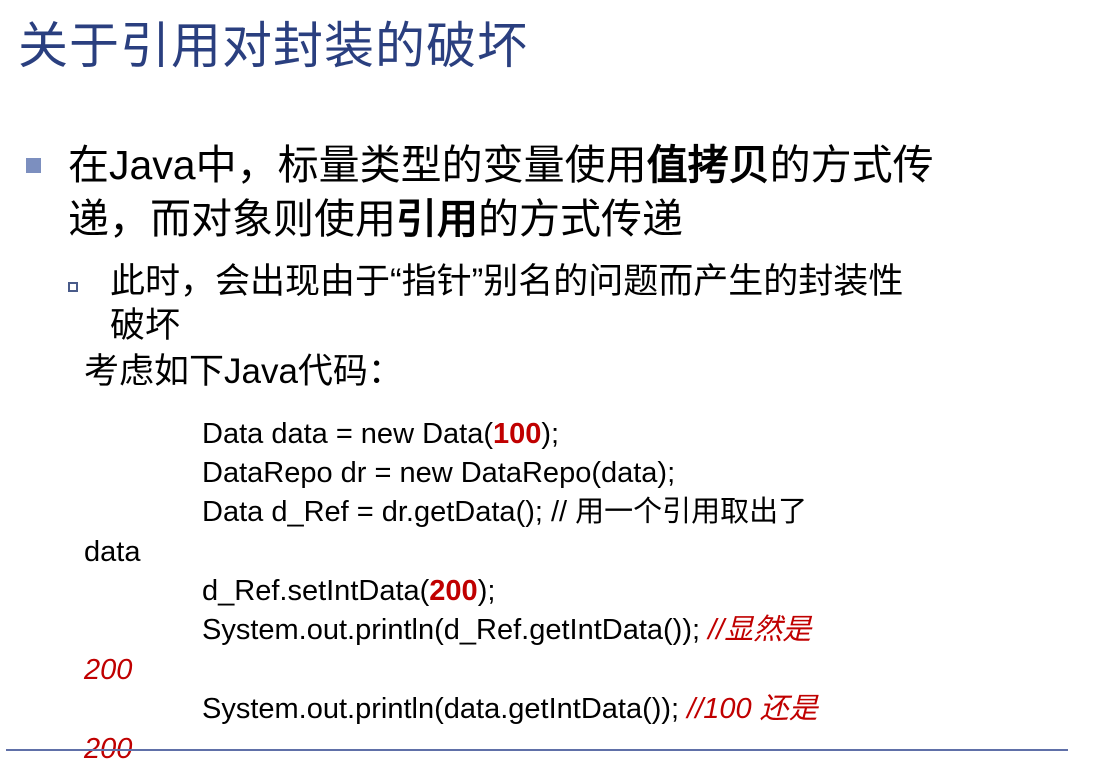 Image resolution: width=1094 pixels, height=769 pixels. What do you see at coordinates (375, 219) in the screenshot?
I see `bullet-main-line2: 递，而对象则使用引用的方式传递` at bounding box center [375, 219].